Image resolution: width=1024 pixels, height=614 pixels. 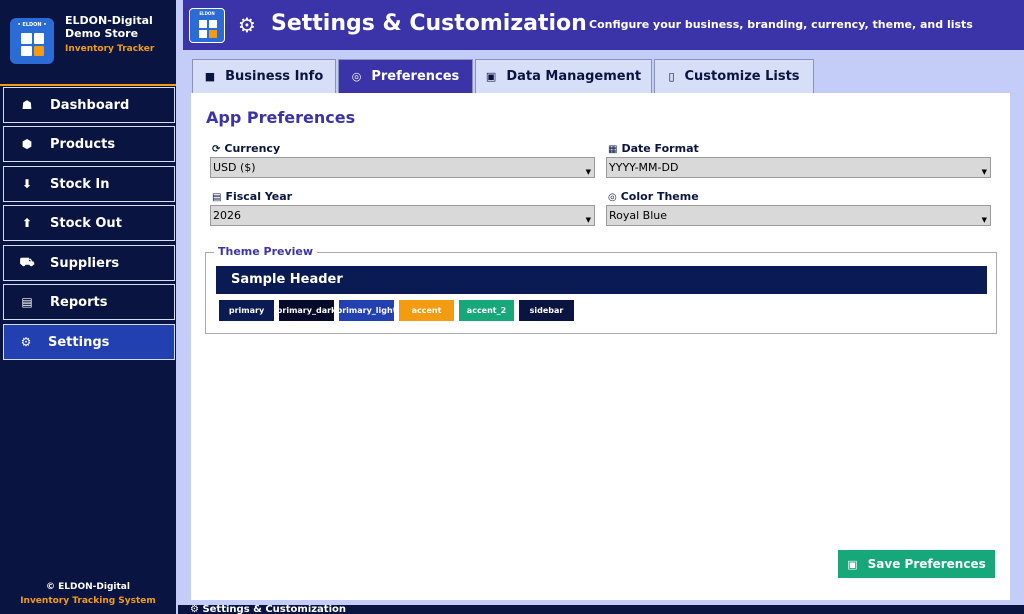 What do you see at coordinates (109, 20) in the screenshot?
I see `store-name-line1: ELDON-Digital` at bounding box center [109, 20].